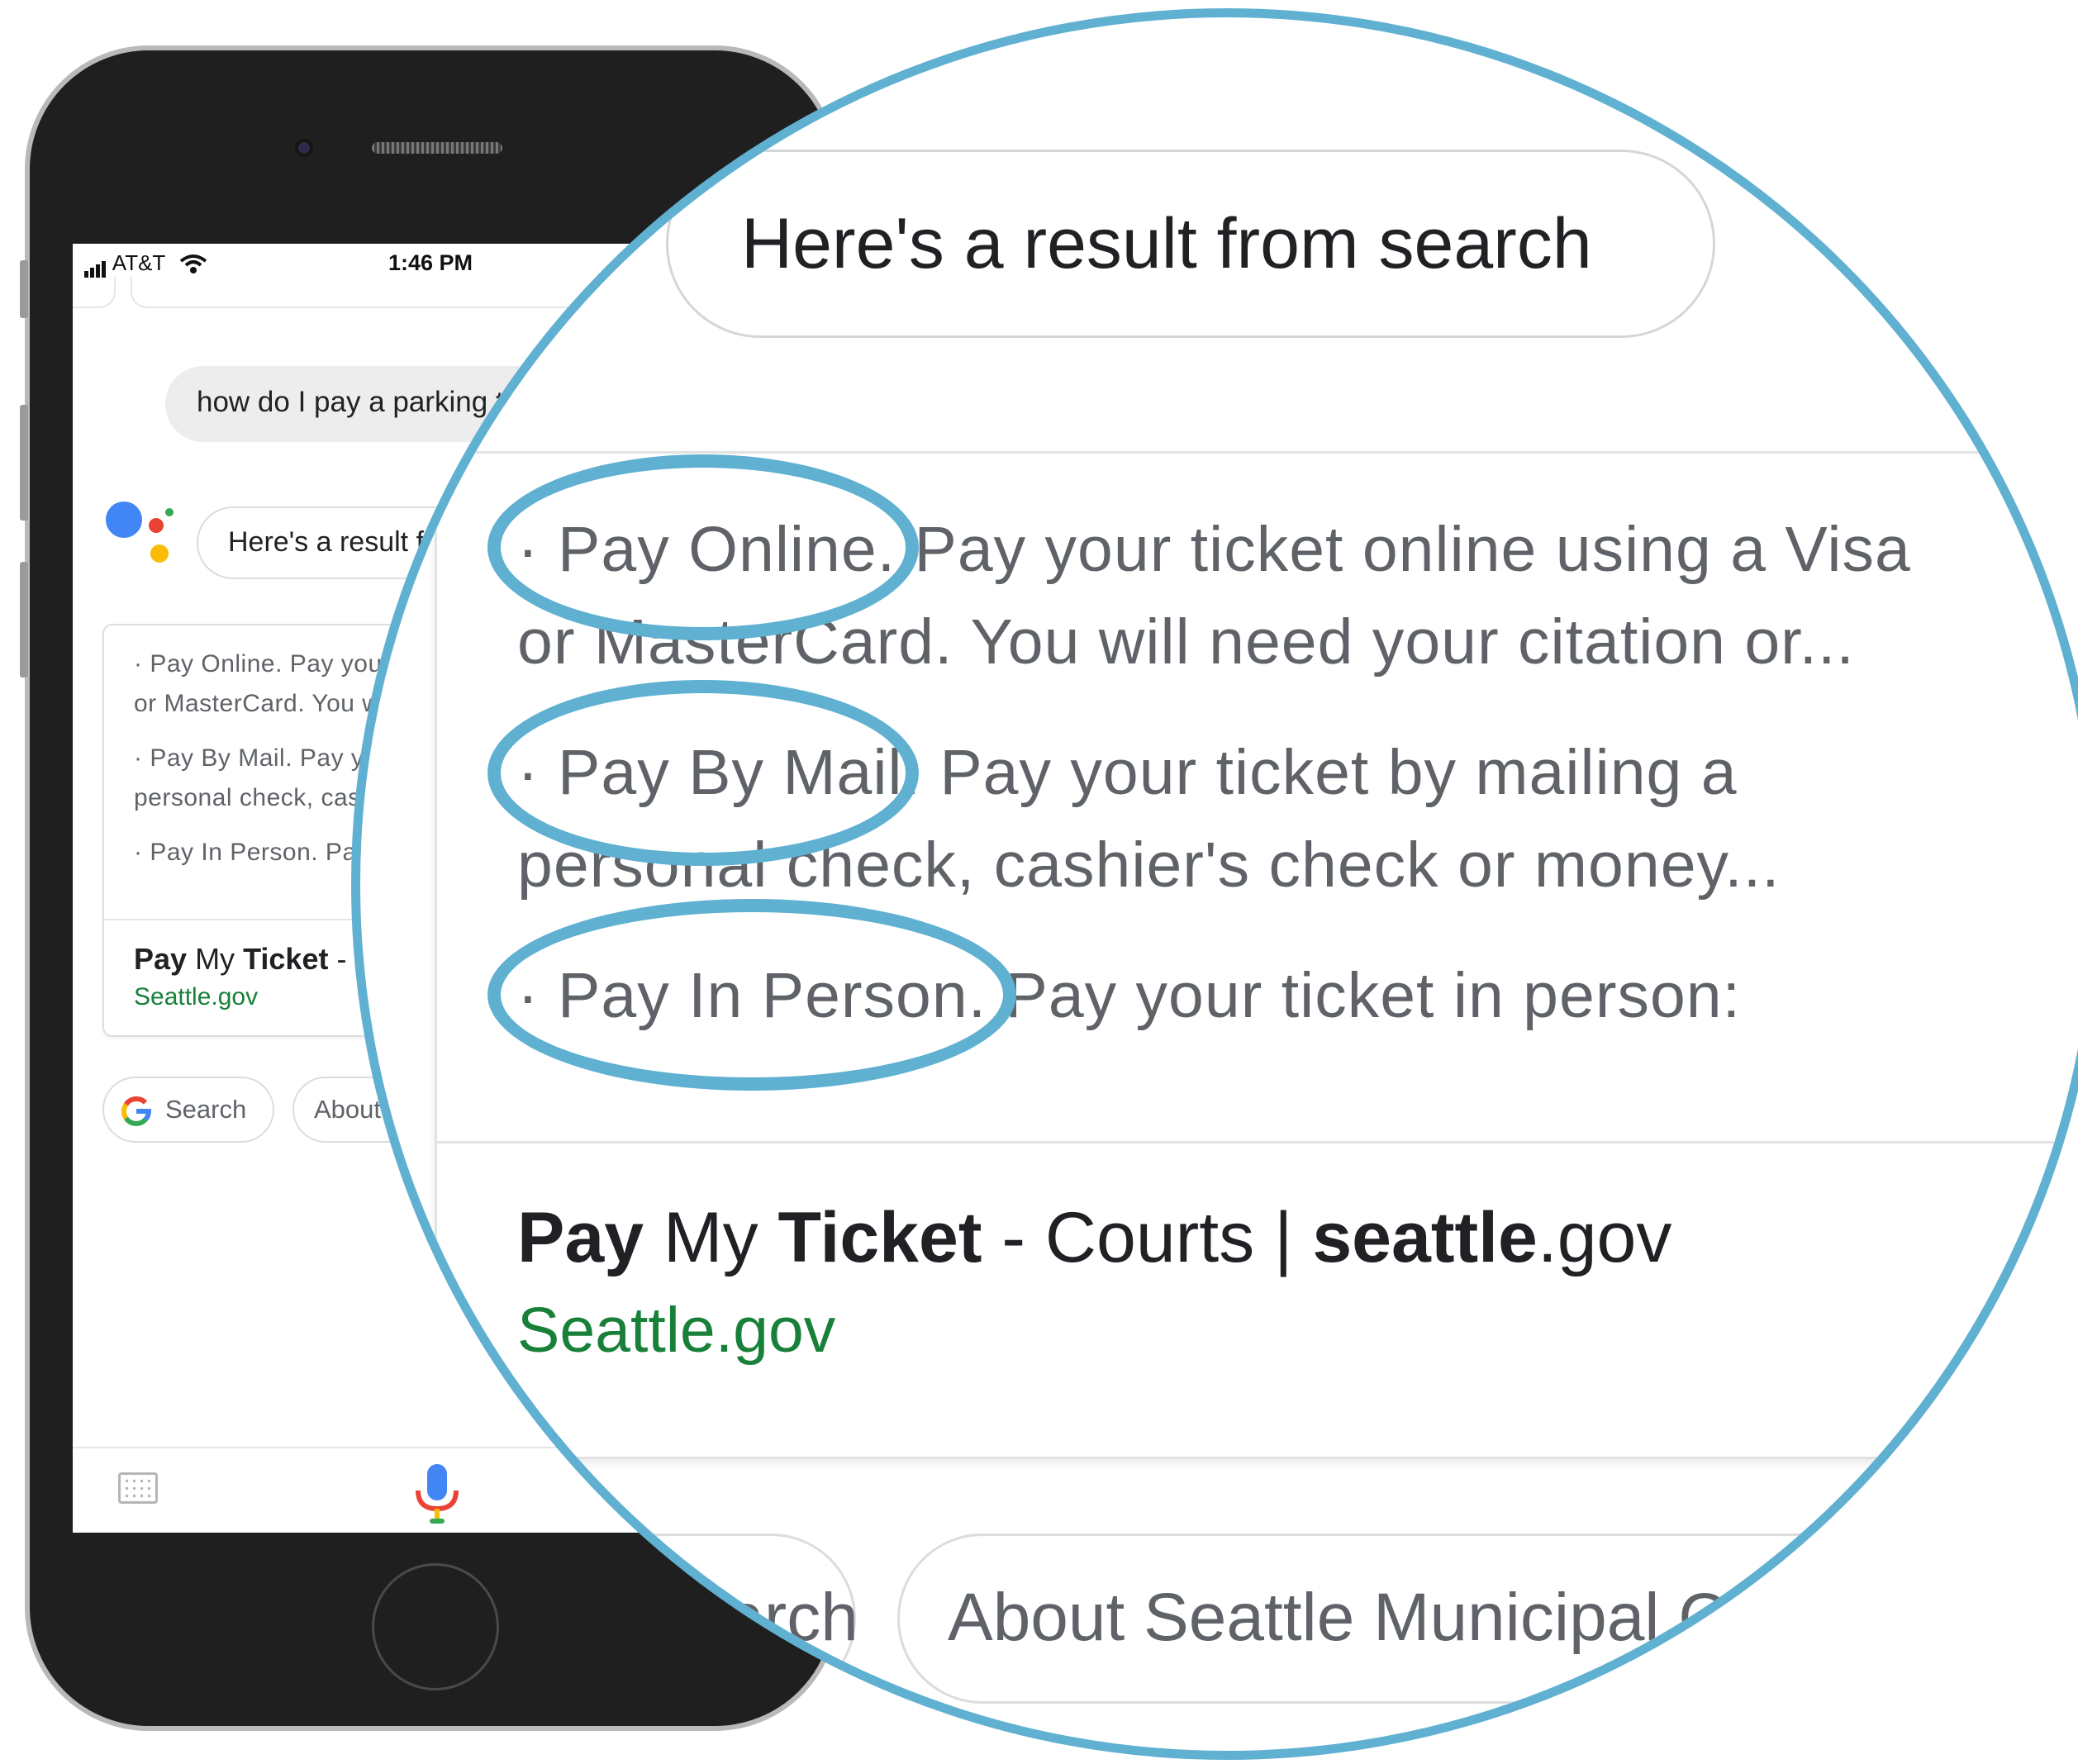 The height and width of the screenshot is (1764, 2078). Describe the element at coordinates (711, 1237) in the screenshot. I see `zoomed-title-part: My` at that location.